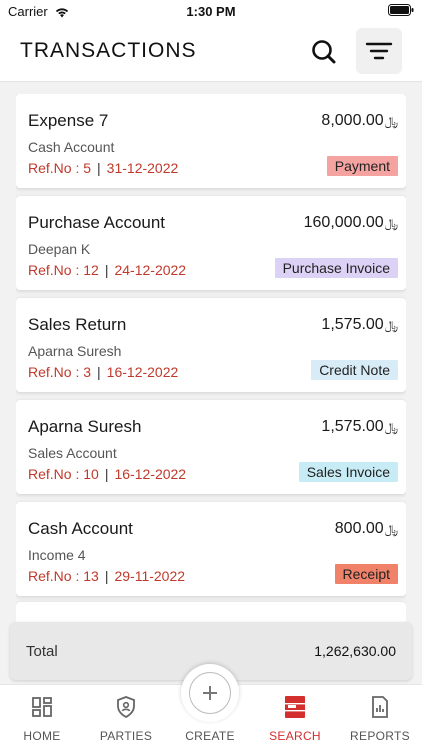 The width and height of the screenshot is (422, 750). Describe the element at coordinates (42, 651) in the screenshot. I see `total-label: Total` at that location.